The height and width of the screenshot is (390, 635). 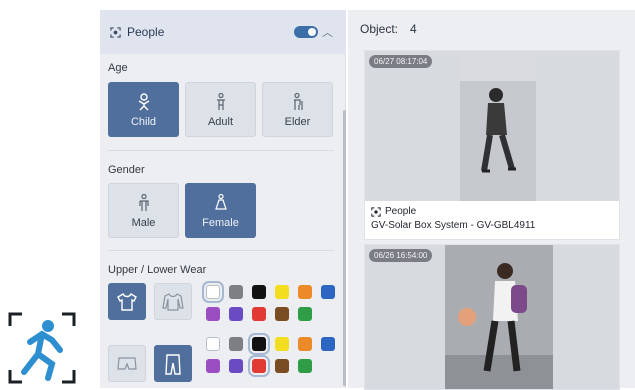 What do you see at coordinates (401, 255) in the screenshot?
I see `snapshot-timestamp: 06/26 16:54:00` at bounding box center [401, 255].